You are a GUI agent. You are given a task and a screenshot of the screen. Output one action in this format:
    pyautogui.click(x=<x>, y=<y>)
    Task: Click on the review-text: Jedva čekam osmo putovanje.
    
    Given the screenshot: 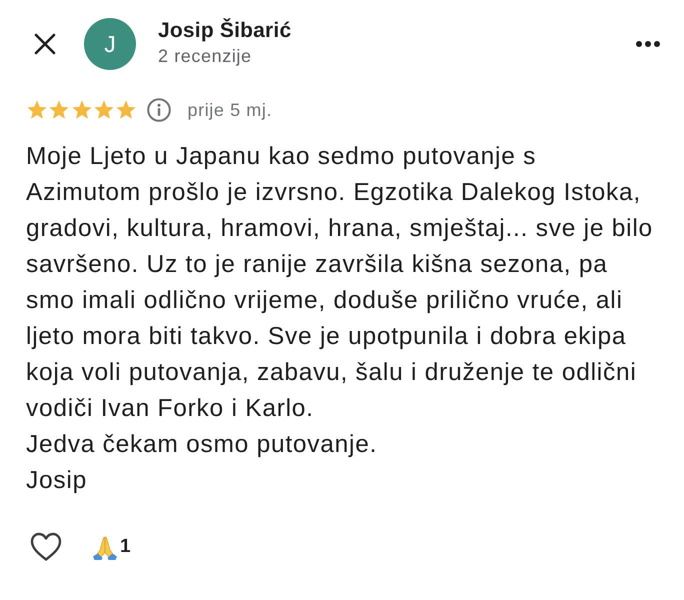 What is the action you would take?
    pyautogui.click(x=202, y=445)
    